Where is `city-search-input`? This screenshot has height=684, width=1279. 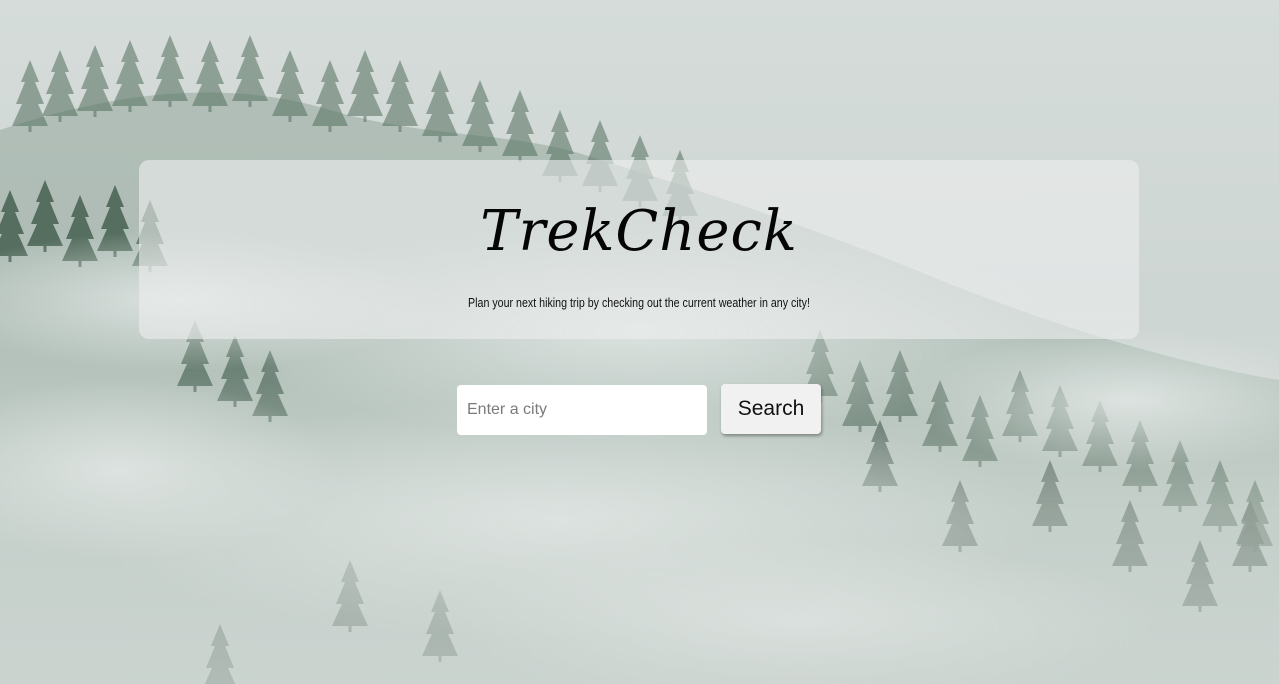 city-search-input is located at coordinates (582, 410).